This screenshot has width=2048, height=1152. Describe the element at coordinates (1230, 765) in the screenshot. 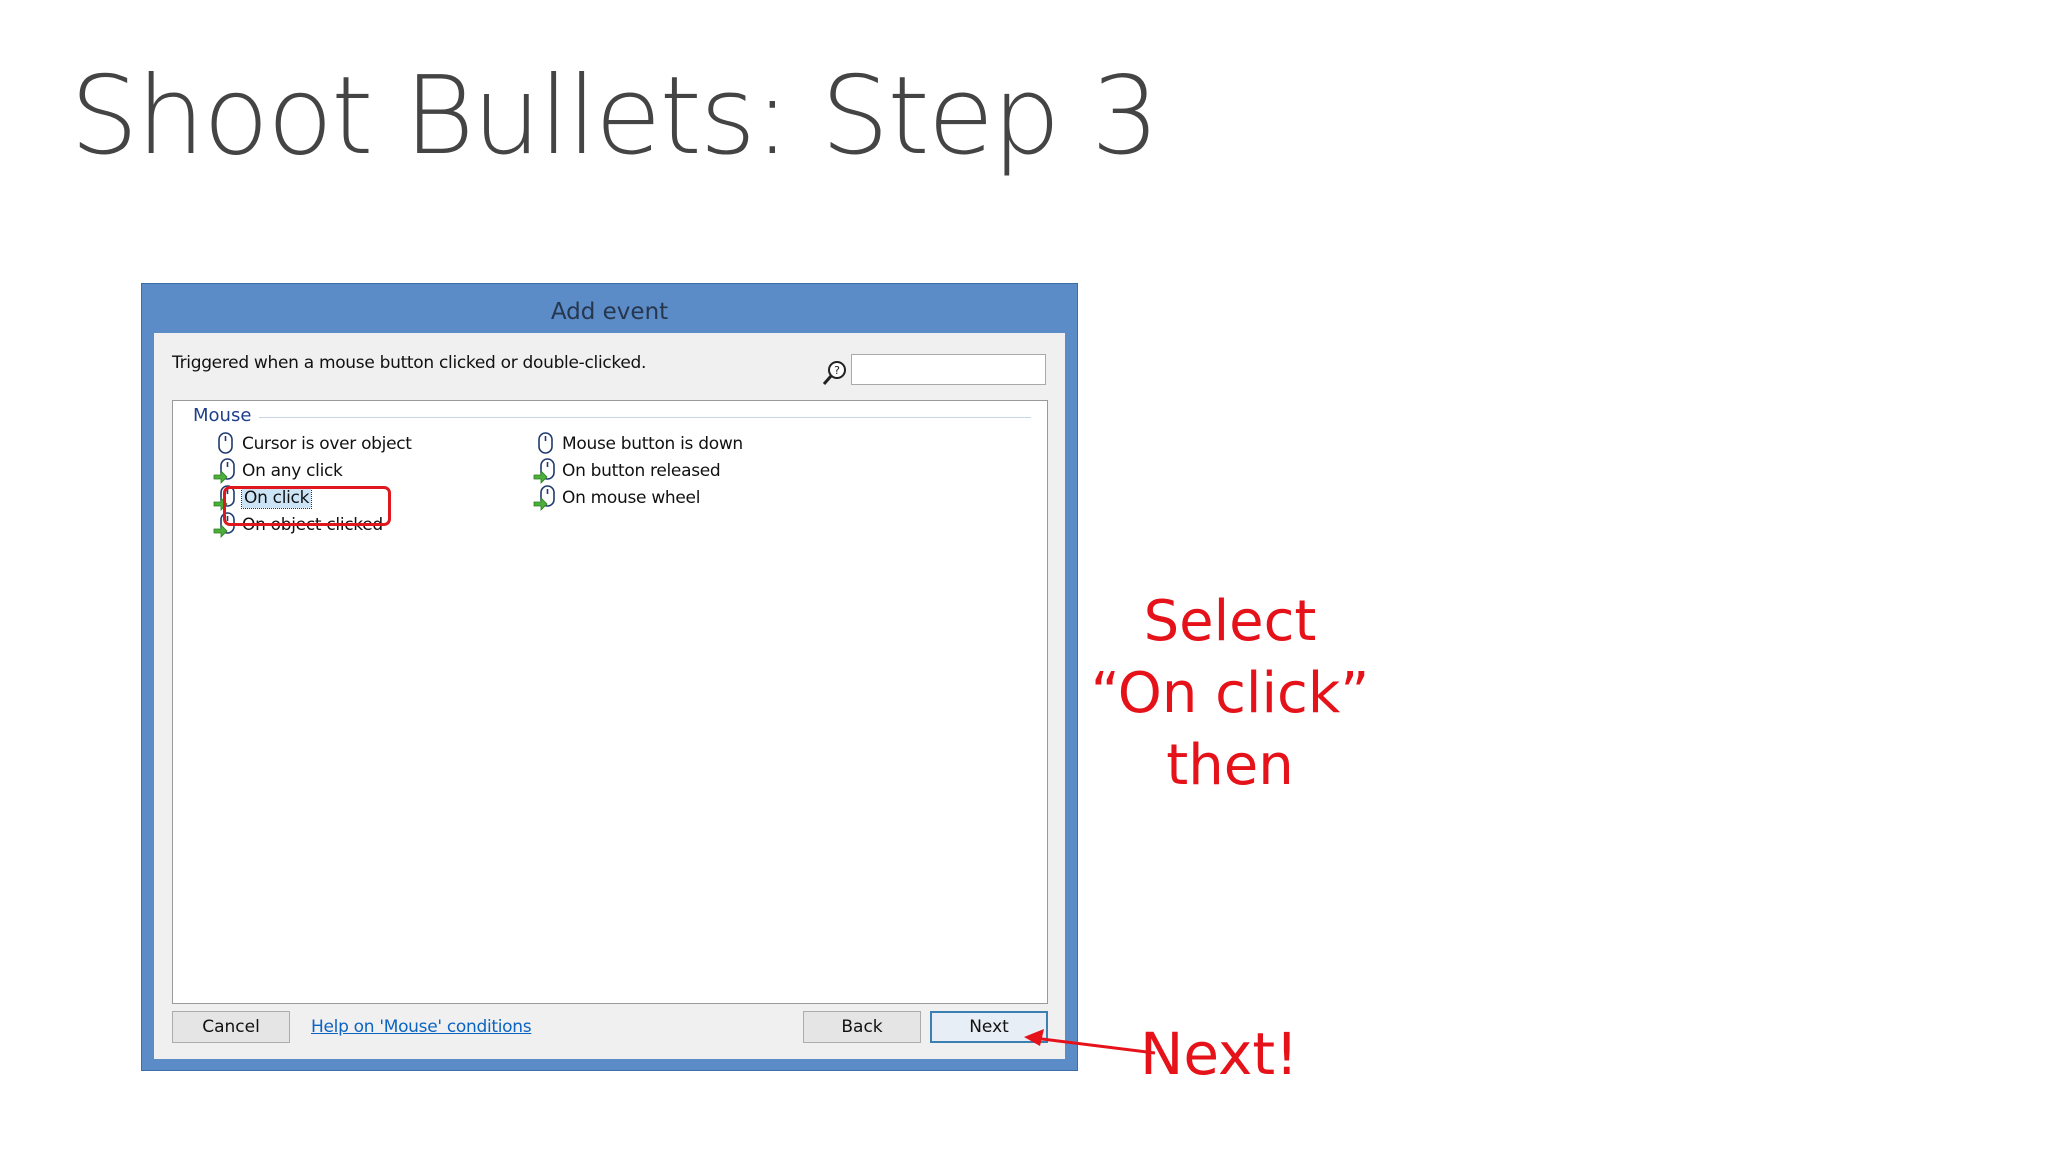

I see `annotation-line: then` at that location.